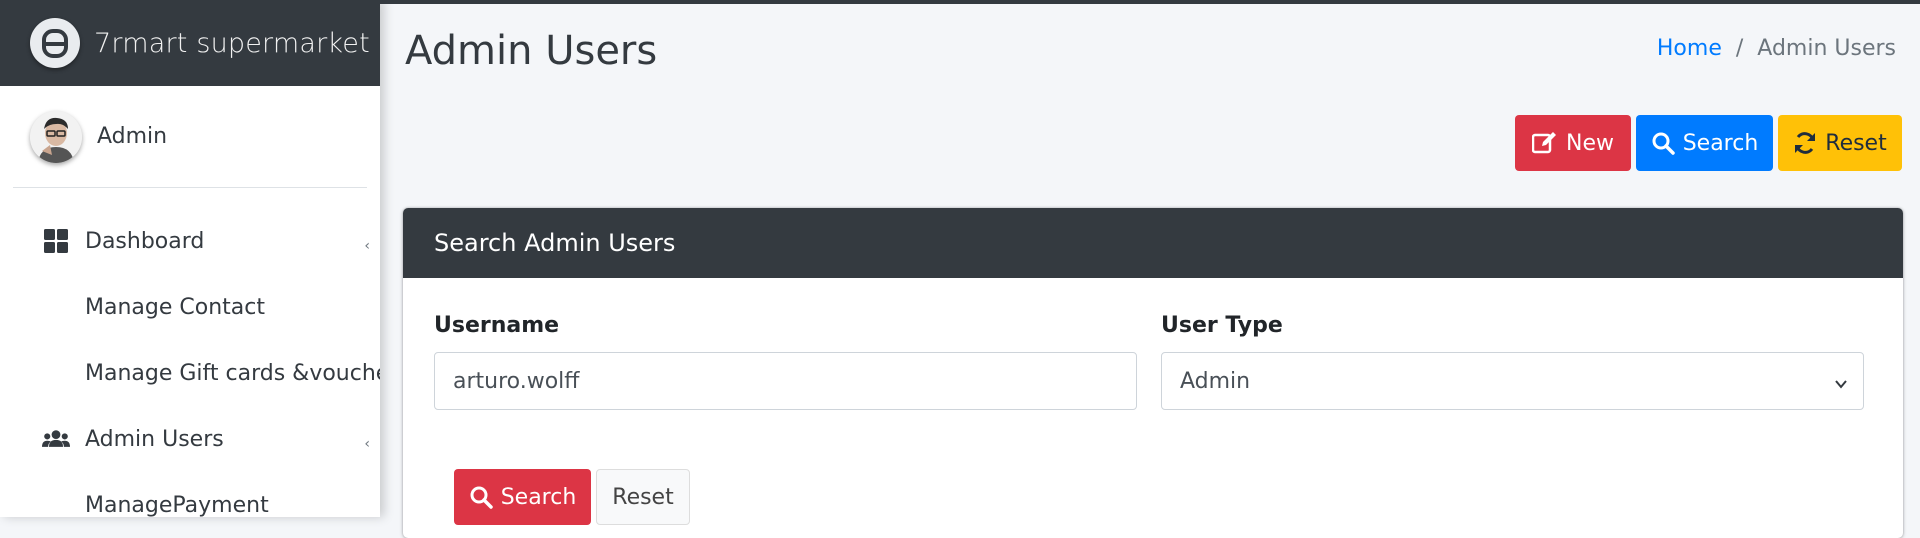 This screenshot has height=538, width=1920. Describe the element at coordinates (145, 241) in the screenshot. I see `sidebar-item-label: Dashboard` at that location.